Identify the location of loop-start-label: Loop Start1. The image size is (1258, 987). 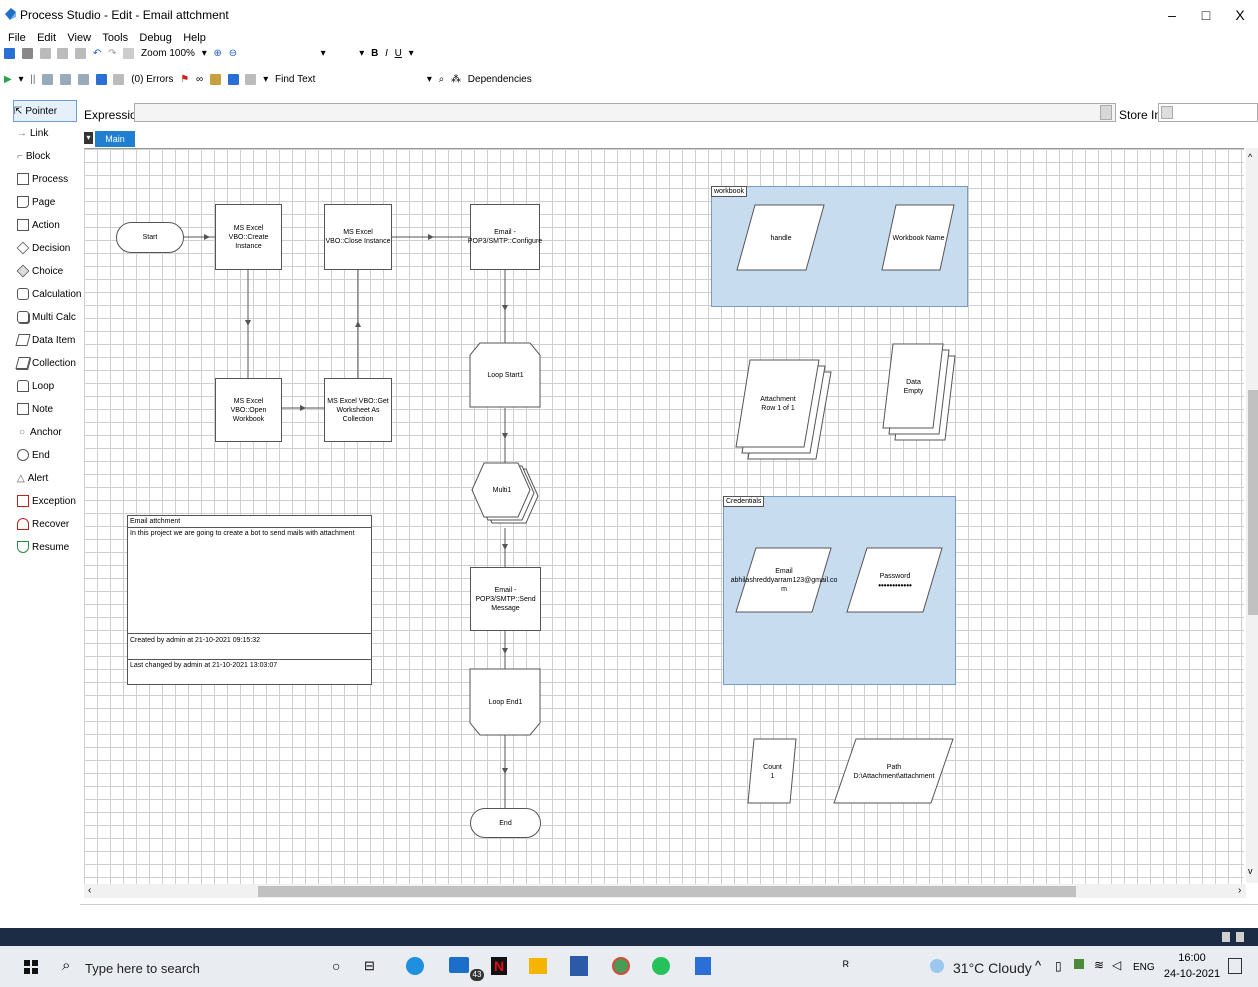
(505, 375).